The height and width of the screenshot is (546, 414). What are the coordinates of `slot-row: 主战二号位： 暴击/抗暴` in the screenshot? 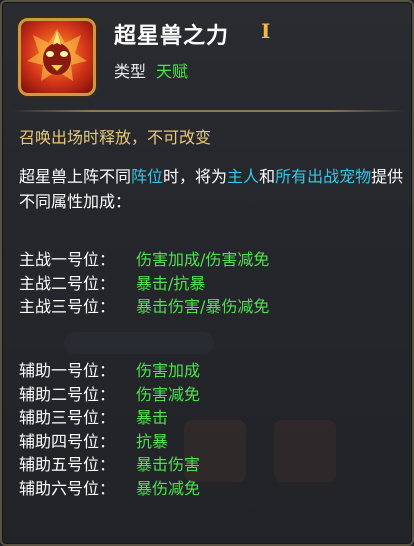 It's located at (144, 284).